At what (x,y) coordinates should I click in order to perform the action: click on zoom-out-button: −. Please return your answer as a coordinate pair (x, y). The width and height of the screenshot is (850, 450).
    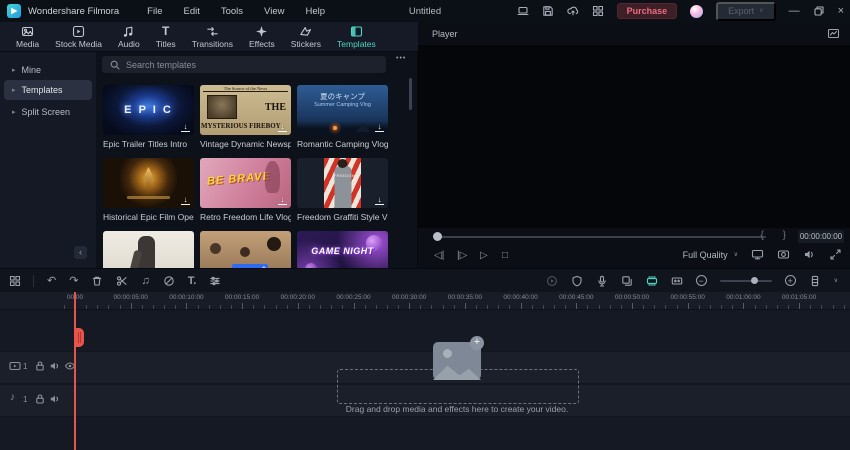
    Looking at the image, I should click on (701, 280).